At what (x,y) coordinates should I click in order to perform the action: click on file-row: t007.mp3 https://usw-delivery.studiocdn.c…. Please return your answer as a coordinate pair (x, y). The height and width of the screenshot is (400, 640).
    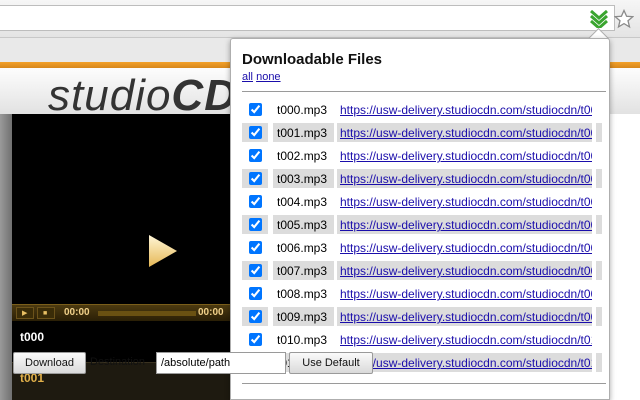
    Looking at the image, I should click on (422, 270).